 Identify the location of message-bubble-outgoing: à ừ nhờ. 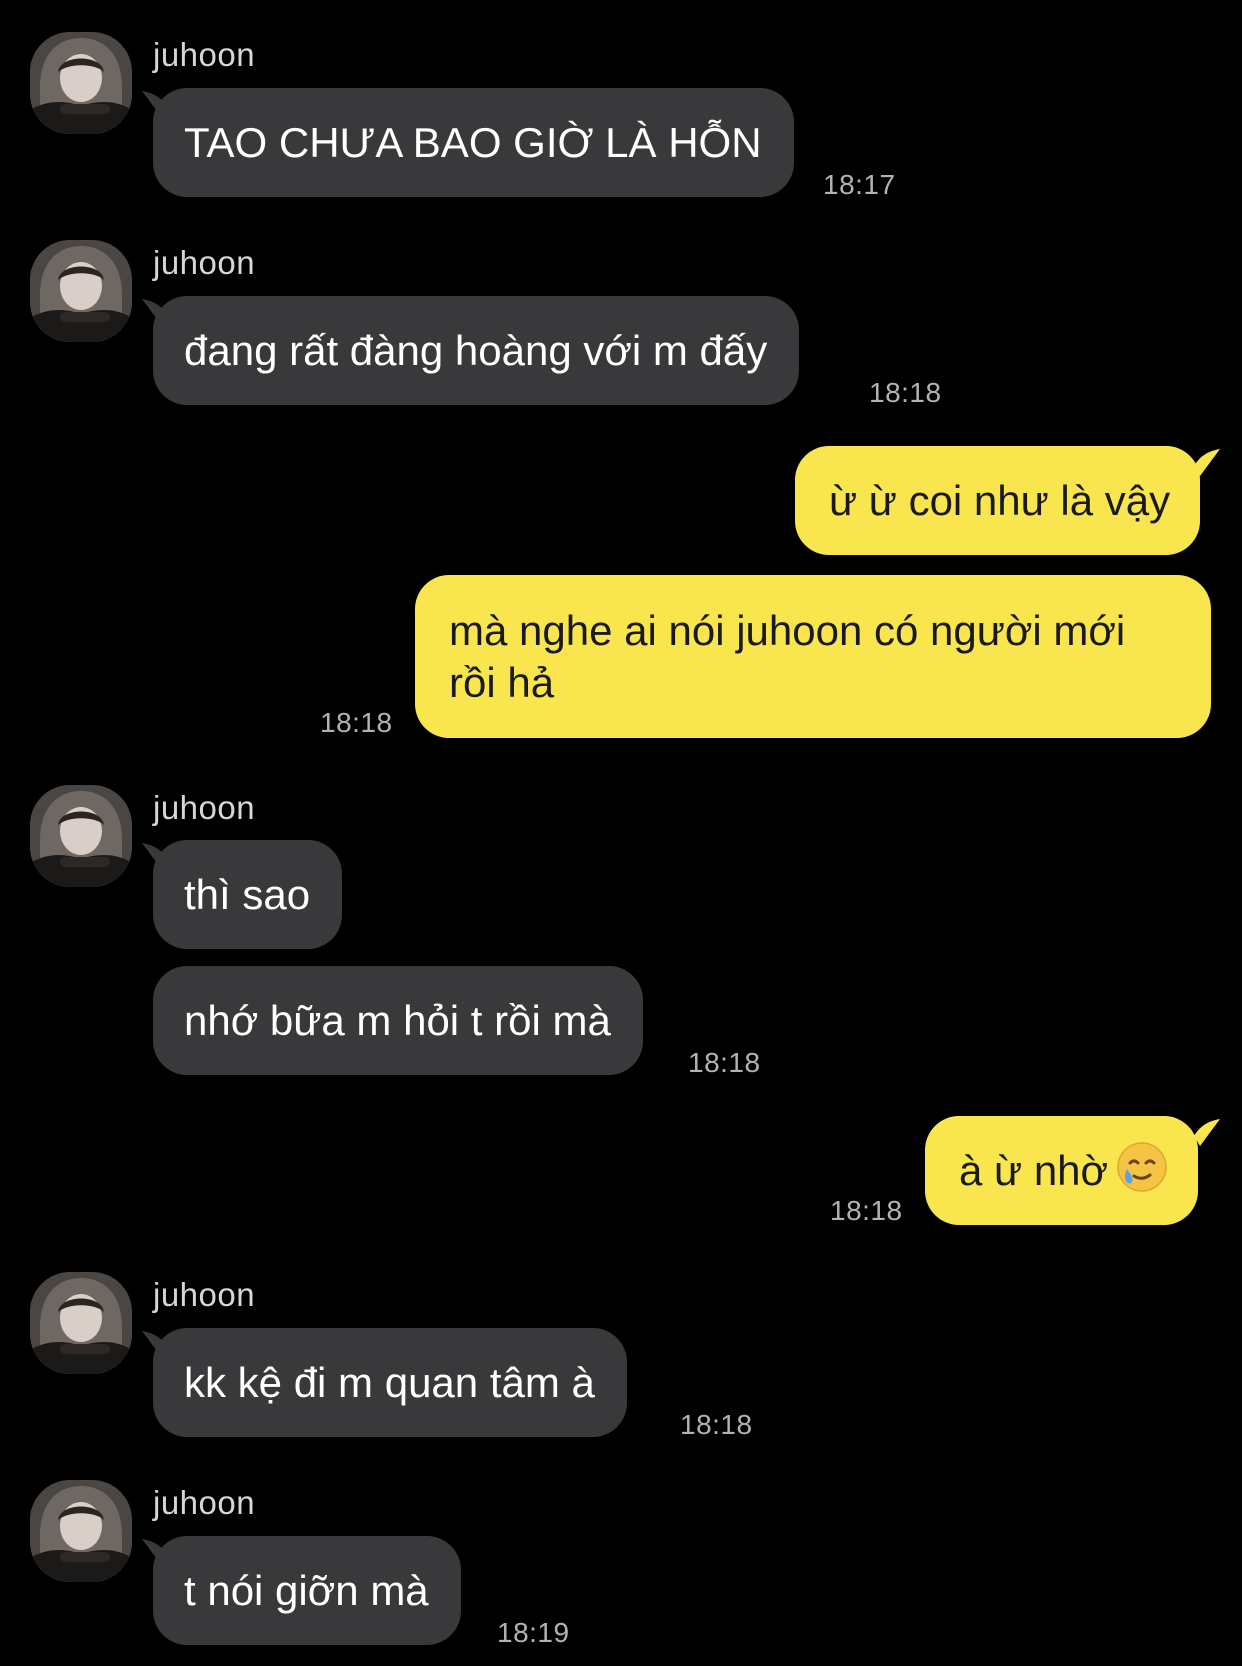
(1062, 1170).